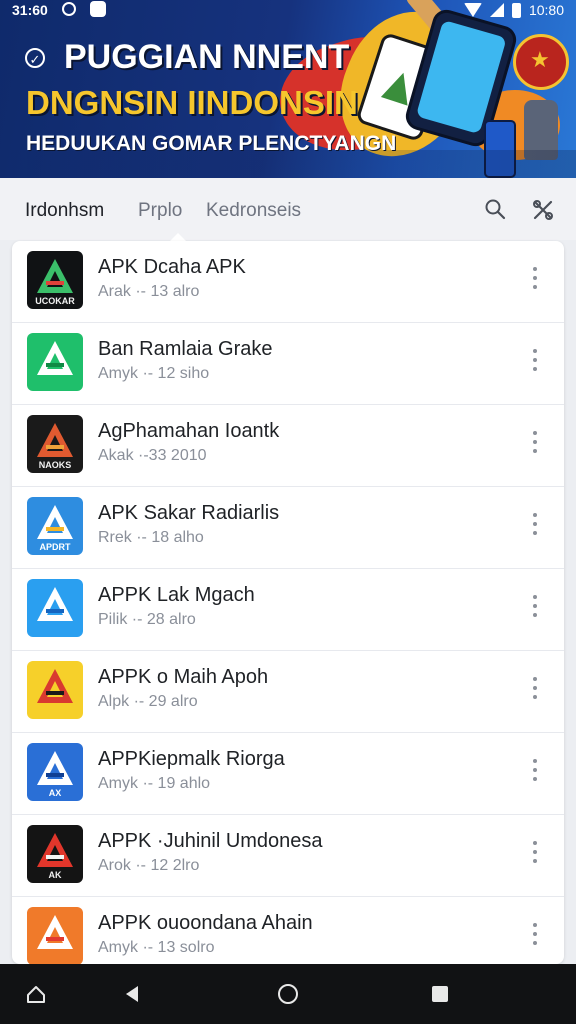 This screenshot has width=576, height=1024. Describe the element at coordinates (178, 237) in the screenshot. I see `tab-indicator` at that location.